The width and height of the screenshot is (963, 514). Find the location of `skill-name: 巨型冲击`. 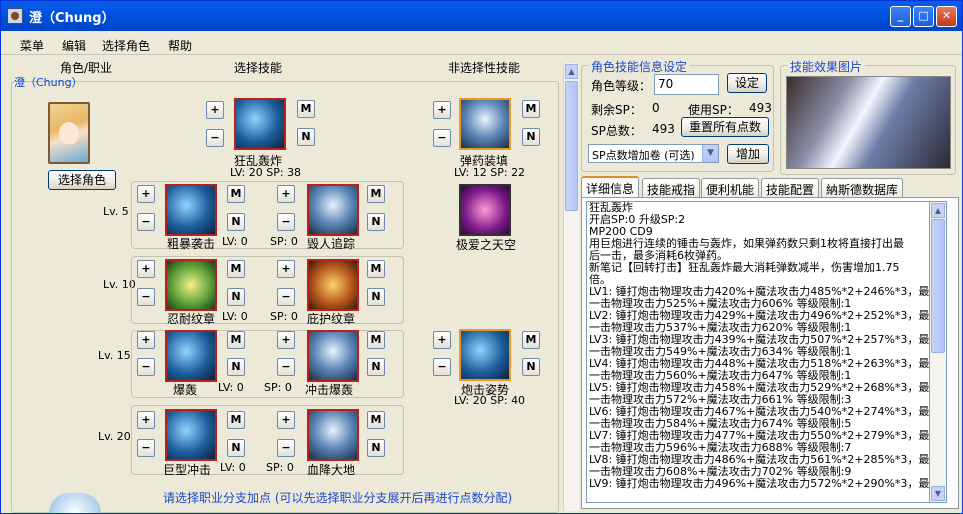

skill-name: 巨型冲击 is located at coordinates (187, 470).